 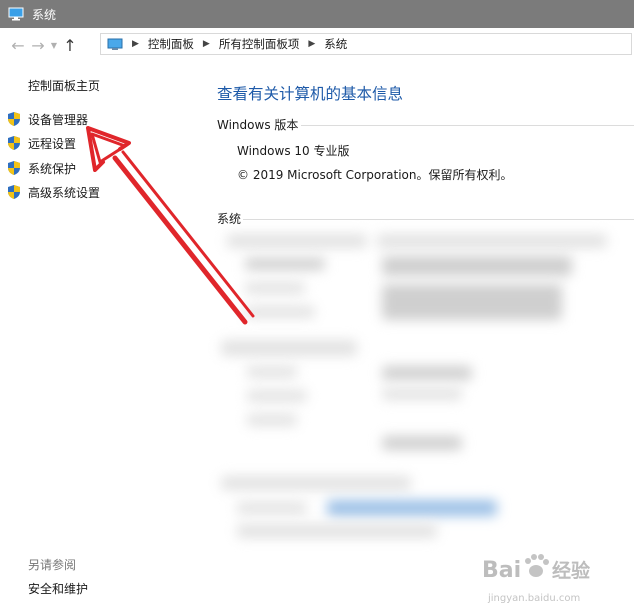 I want to click on window-title: 系统, so click(x=44, y=14).